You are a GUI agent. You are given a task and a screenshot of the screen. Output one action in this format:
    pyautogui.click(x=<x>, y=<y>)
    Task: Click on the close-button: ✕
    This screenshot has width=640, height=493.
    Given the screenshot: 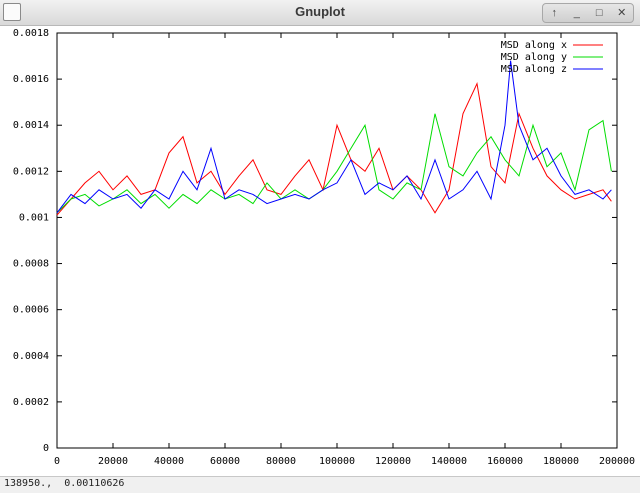 What is the action you would take?
    pyautogui.click(x=622, y=13)
    